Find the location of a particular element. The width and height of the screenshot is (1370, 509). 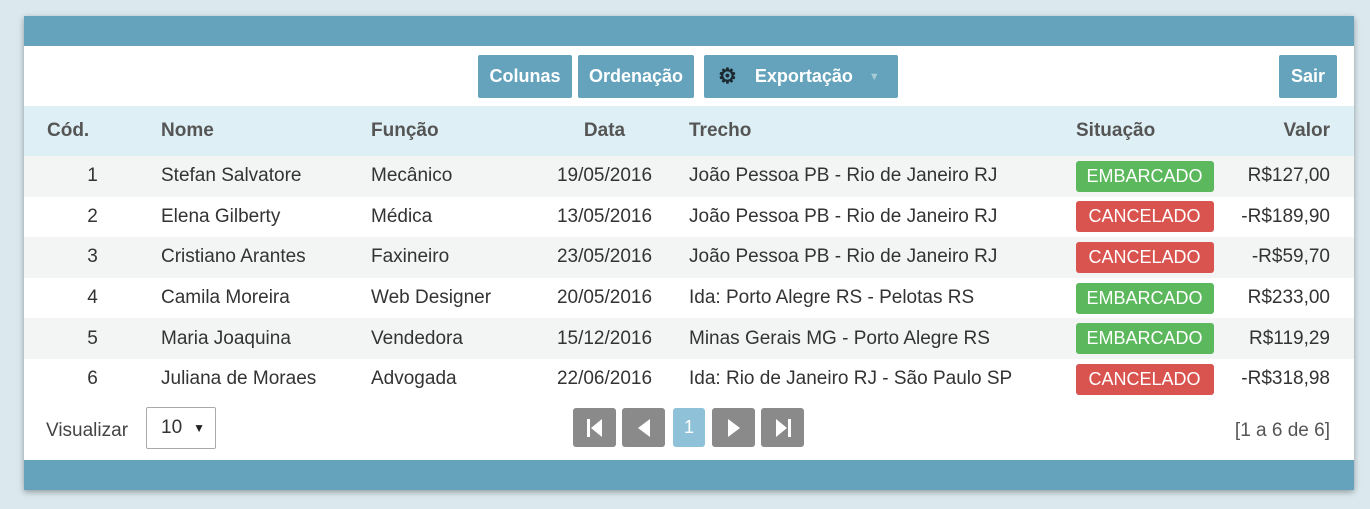

cell-funcao: Vendedora is located at coordinates (417, 338).